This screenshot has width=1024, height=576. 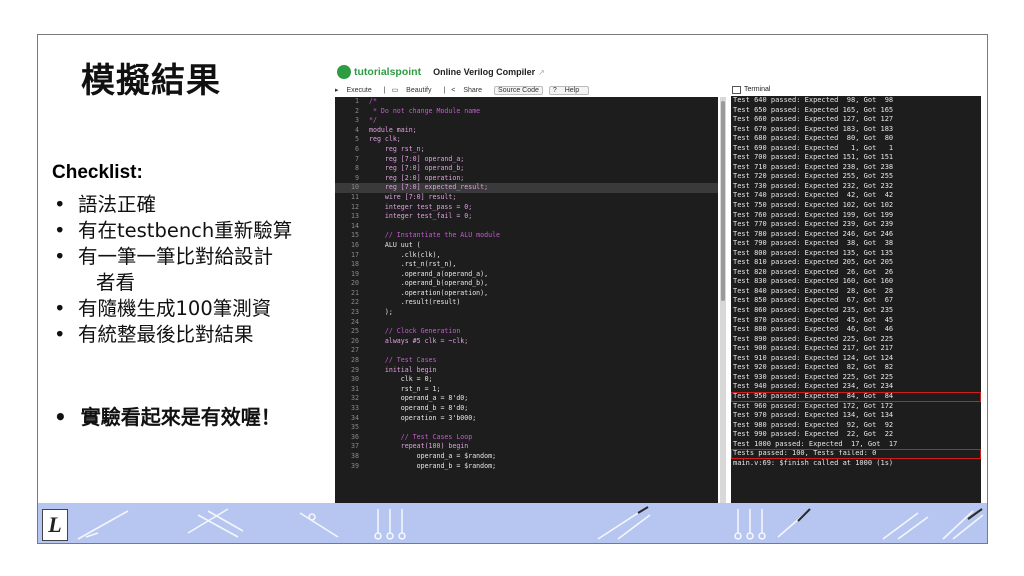 What do you see at coordinates (405, 388) in the screenshot?
I see `code-text: rst_n = 1;` at bounding box center [405, 388].